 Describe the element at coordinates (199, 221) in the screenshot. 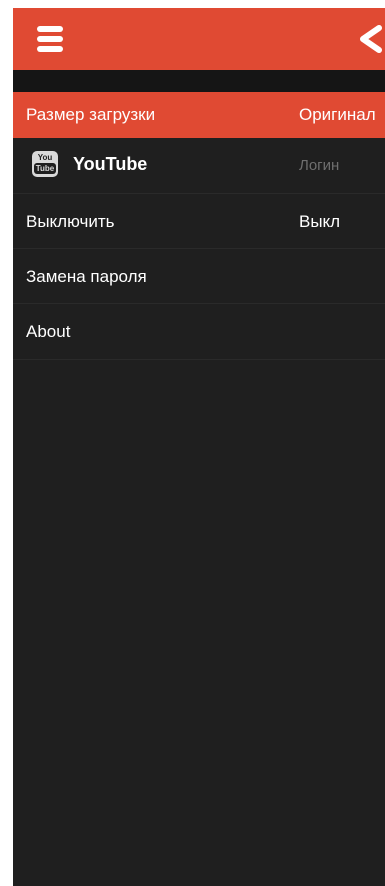

I see `setting-turn-off: Выключить Выкл` at that location.